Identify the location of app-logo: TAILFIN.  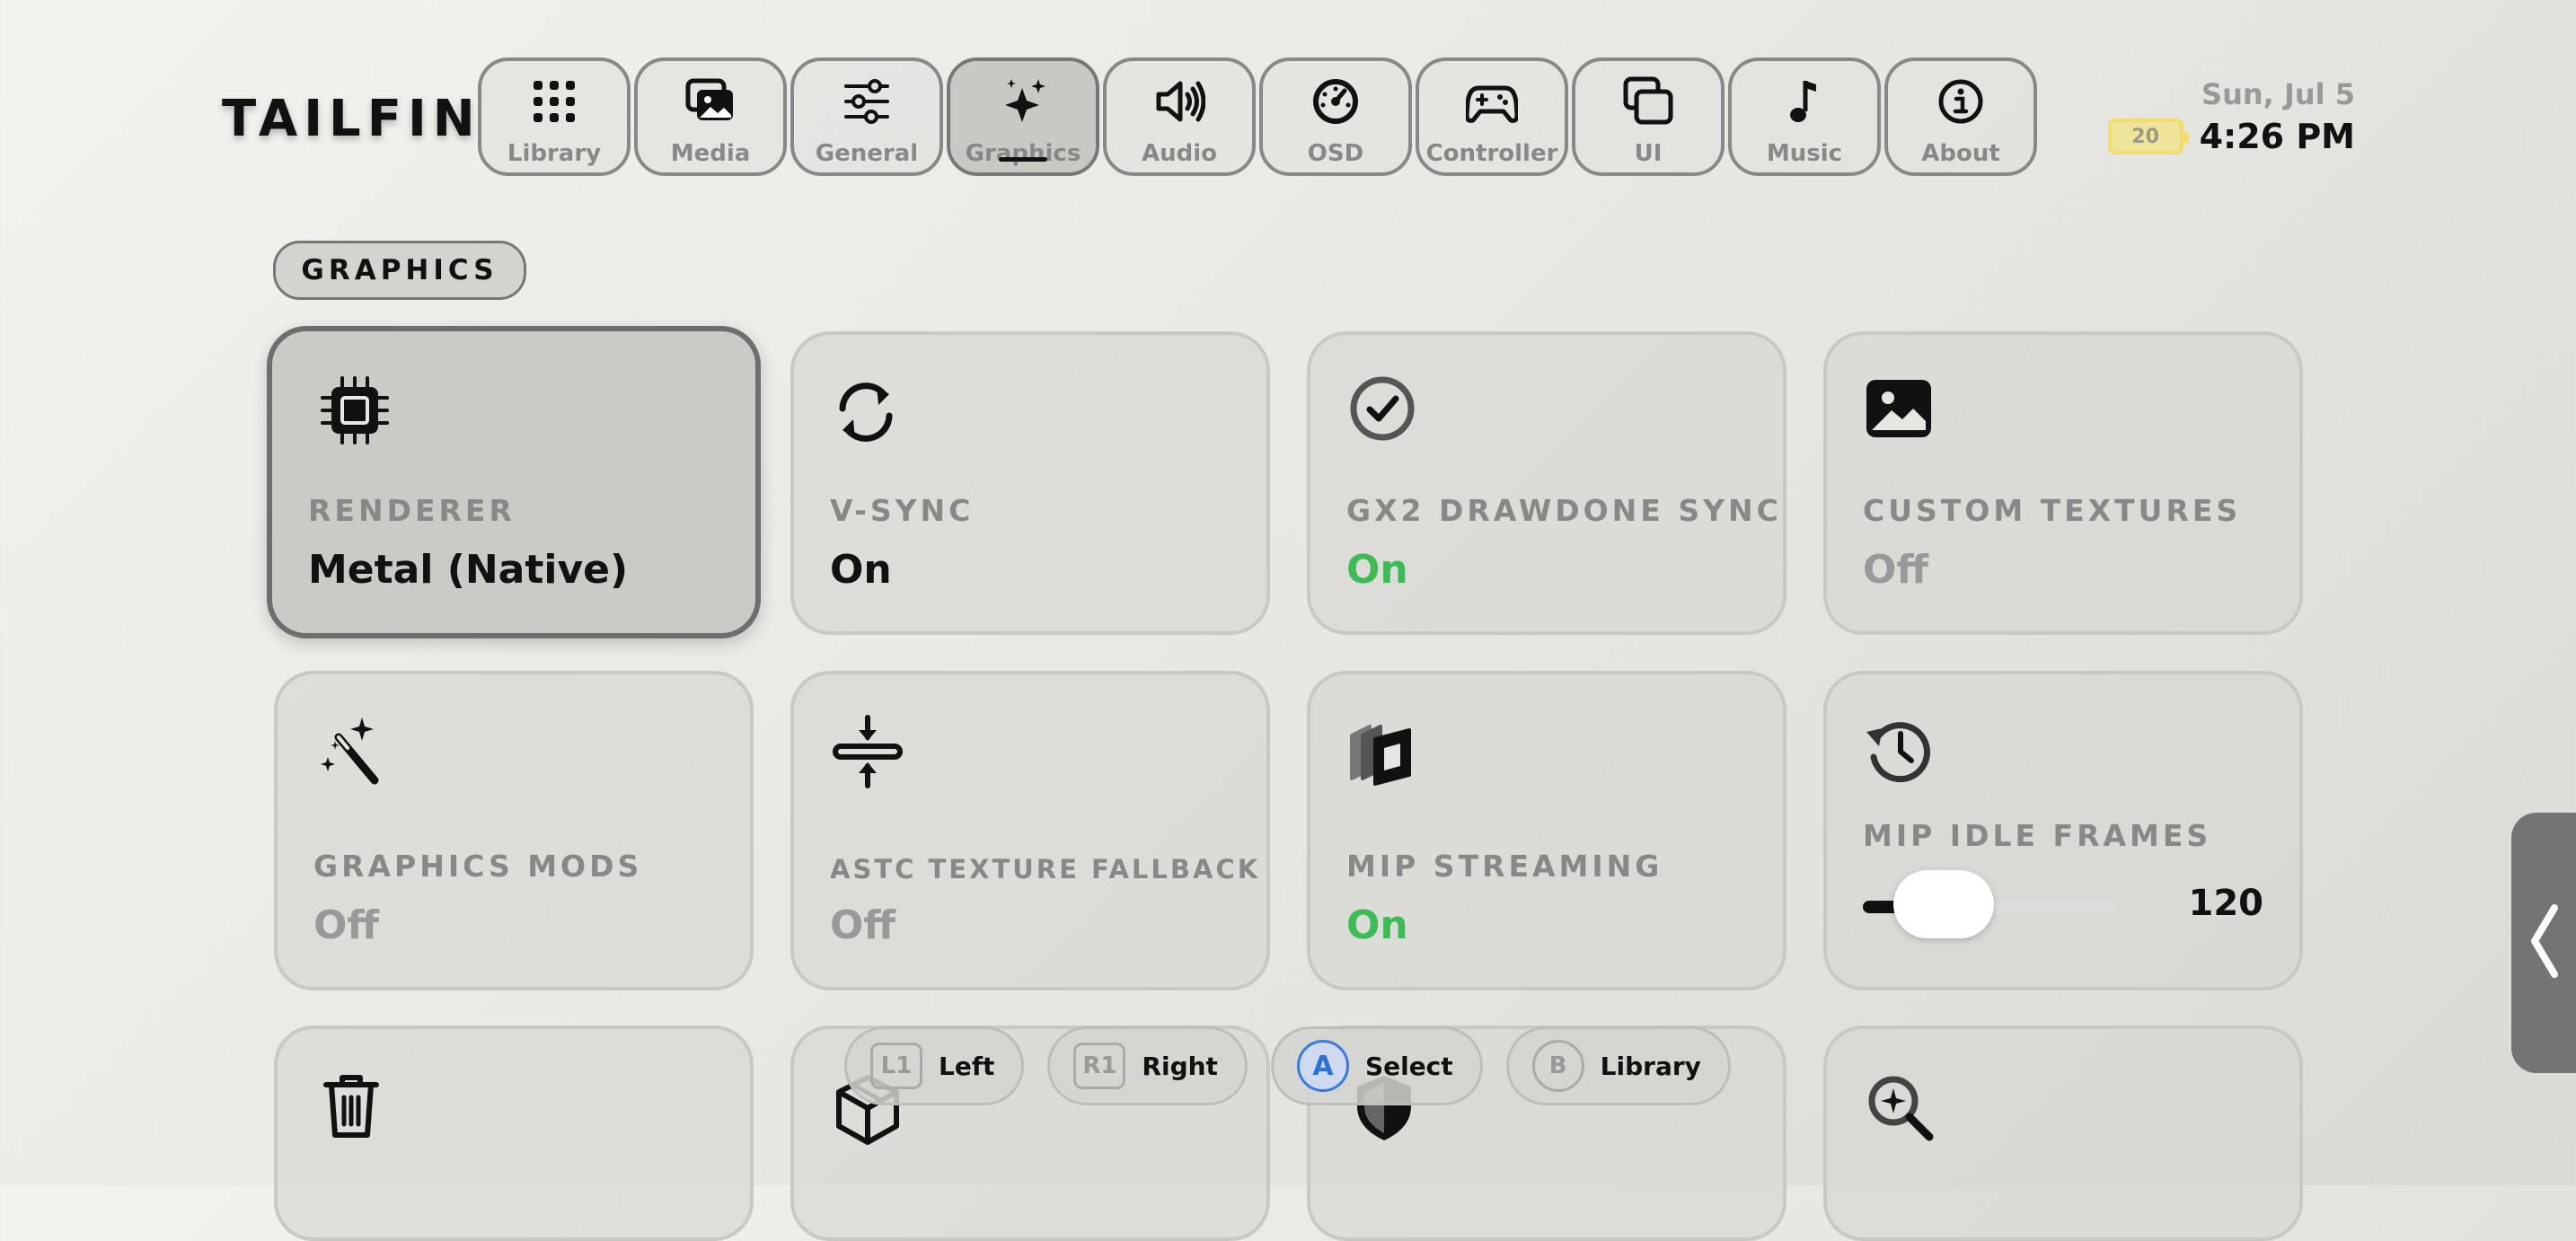
(351, 119).